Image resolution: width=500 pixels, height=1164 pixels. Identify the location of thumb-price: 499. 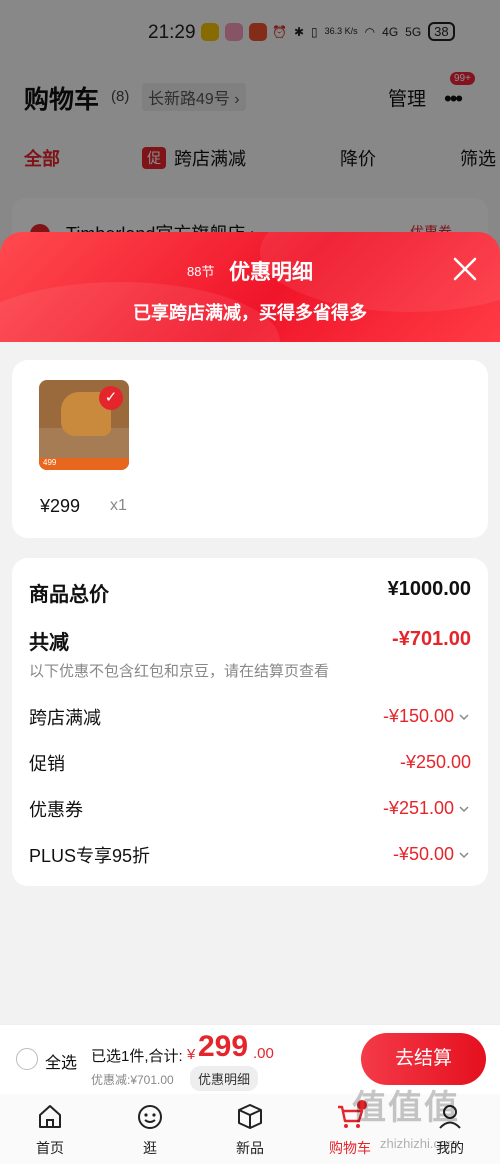
(50, 462).